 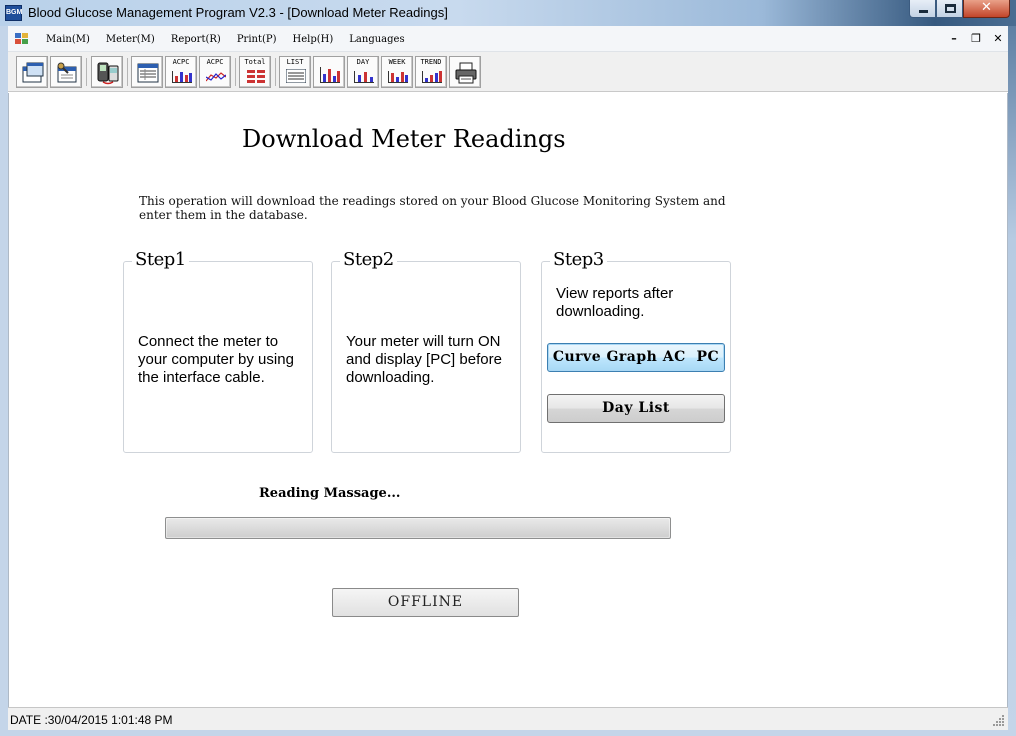 I want to click on step3-title: Step3, so click(x=578, y=259).